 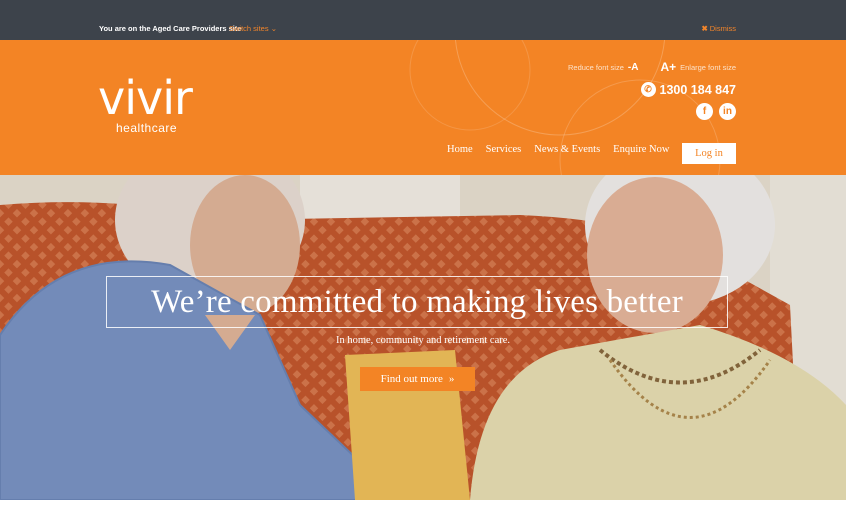 I want to click on phone-icon: ✆, so click(x=648, y=89).